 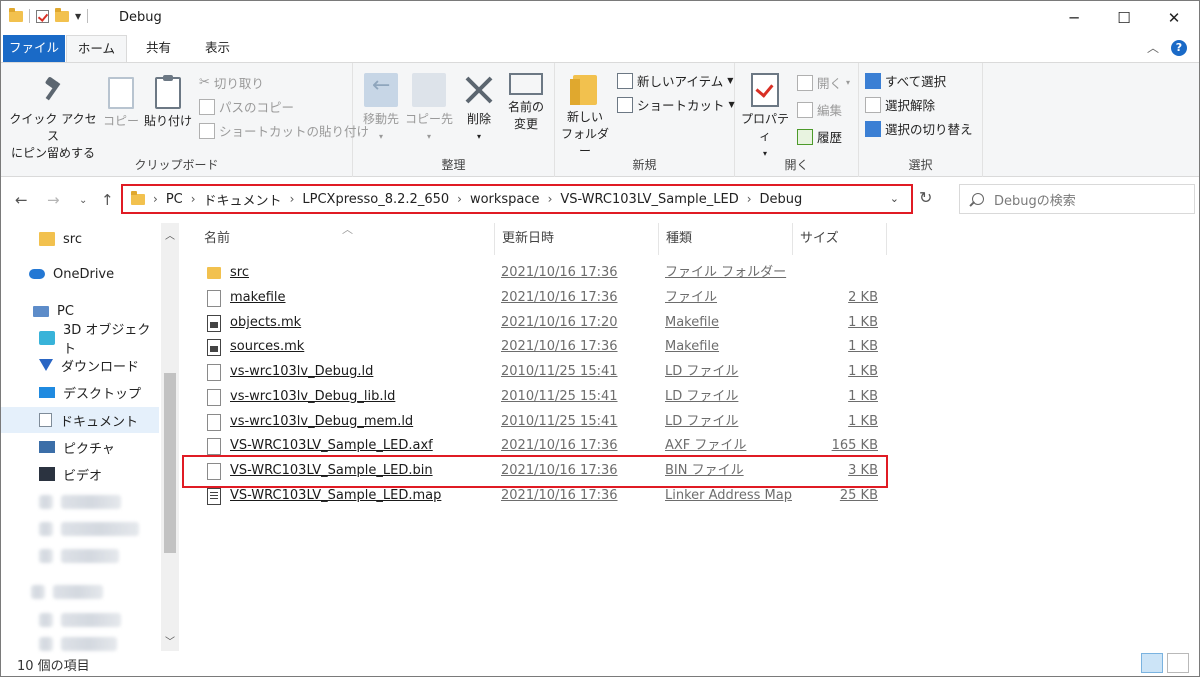 What do you see at coordinates (81, 239) in the screenshot?
I see `nav-item-src: src` at bounding box center [81, 239].